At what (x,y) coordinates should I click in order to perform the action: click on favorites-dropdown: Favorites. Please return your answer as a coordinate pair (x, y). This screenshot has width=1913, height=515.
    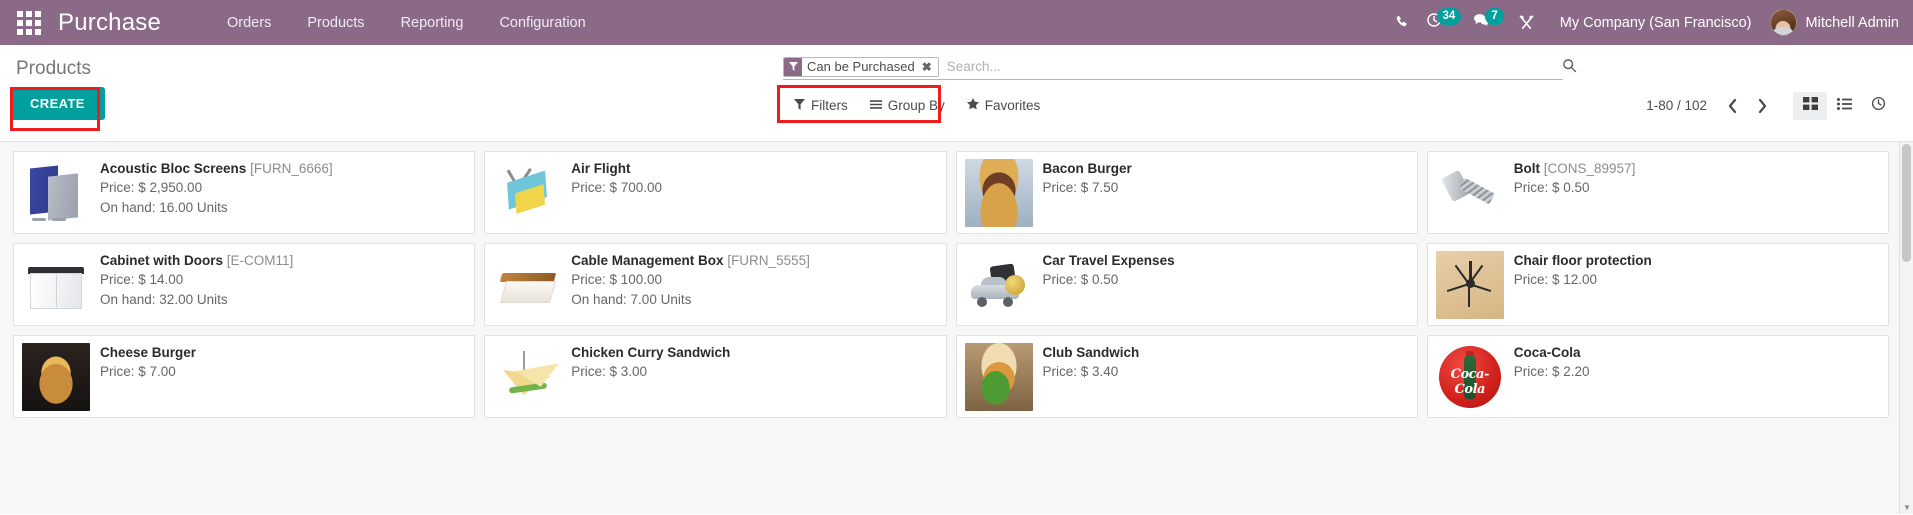
    Looking at the image, I should click on (1004, 105).